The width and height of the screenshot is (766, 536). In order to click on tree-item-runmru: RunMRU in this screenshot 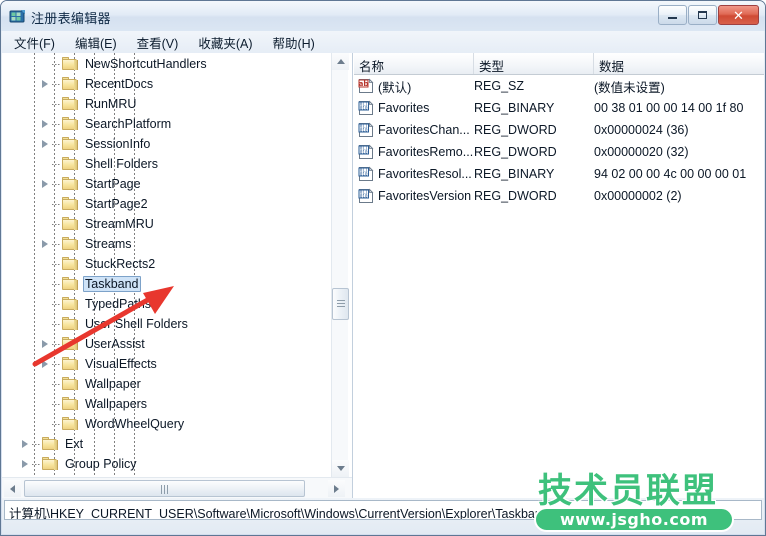, I will do `click(89, 104)`.